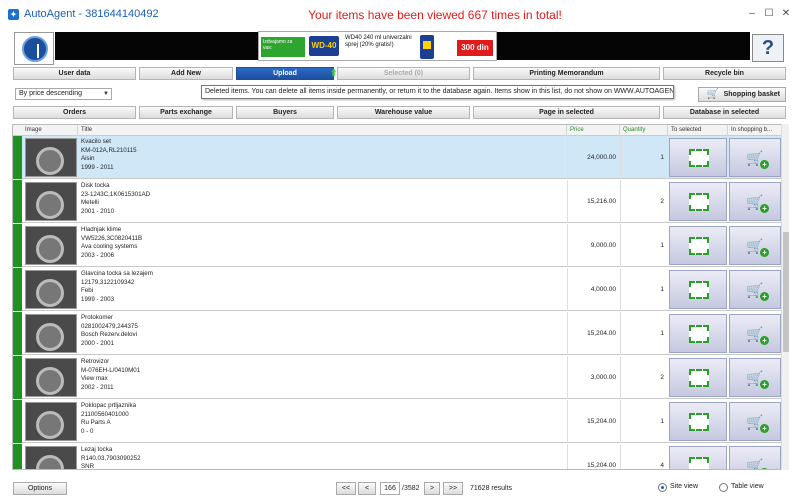 The height and width of the screenshot is (500, 800). I want to click on logo-emblem, so click(35, 49).